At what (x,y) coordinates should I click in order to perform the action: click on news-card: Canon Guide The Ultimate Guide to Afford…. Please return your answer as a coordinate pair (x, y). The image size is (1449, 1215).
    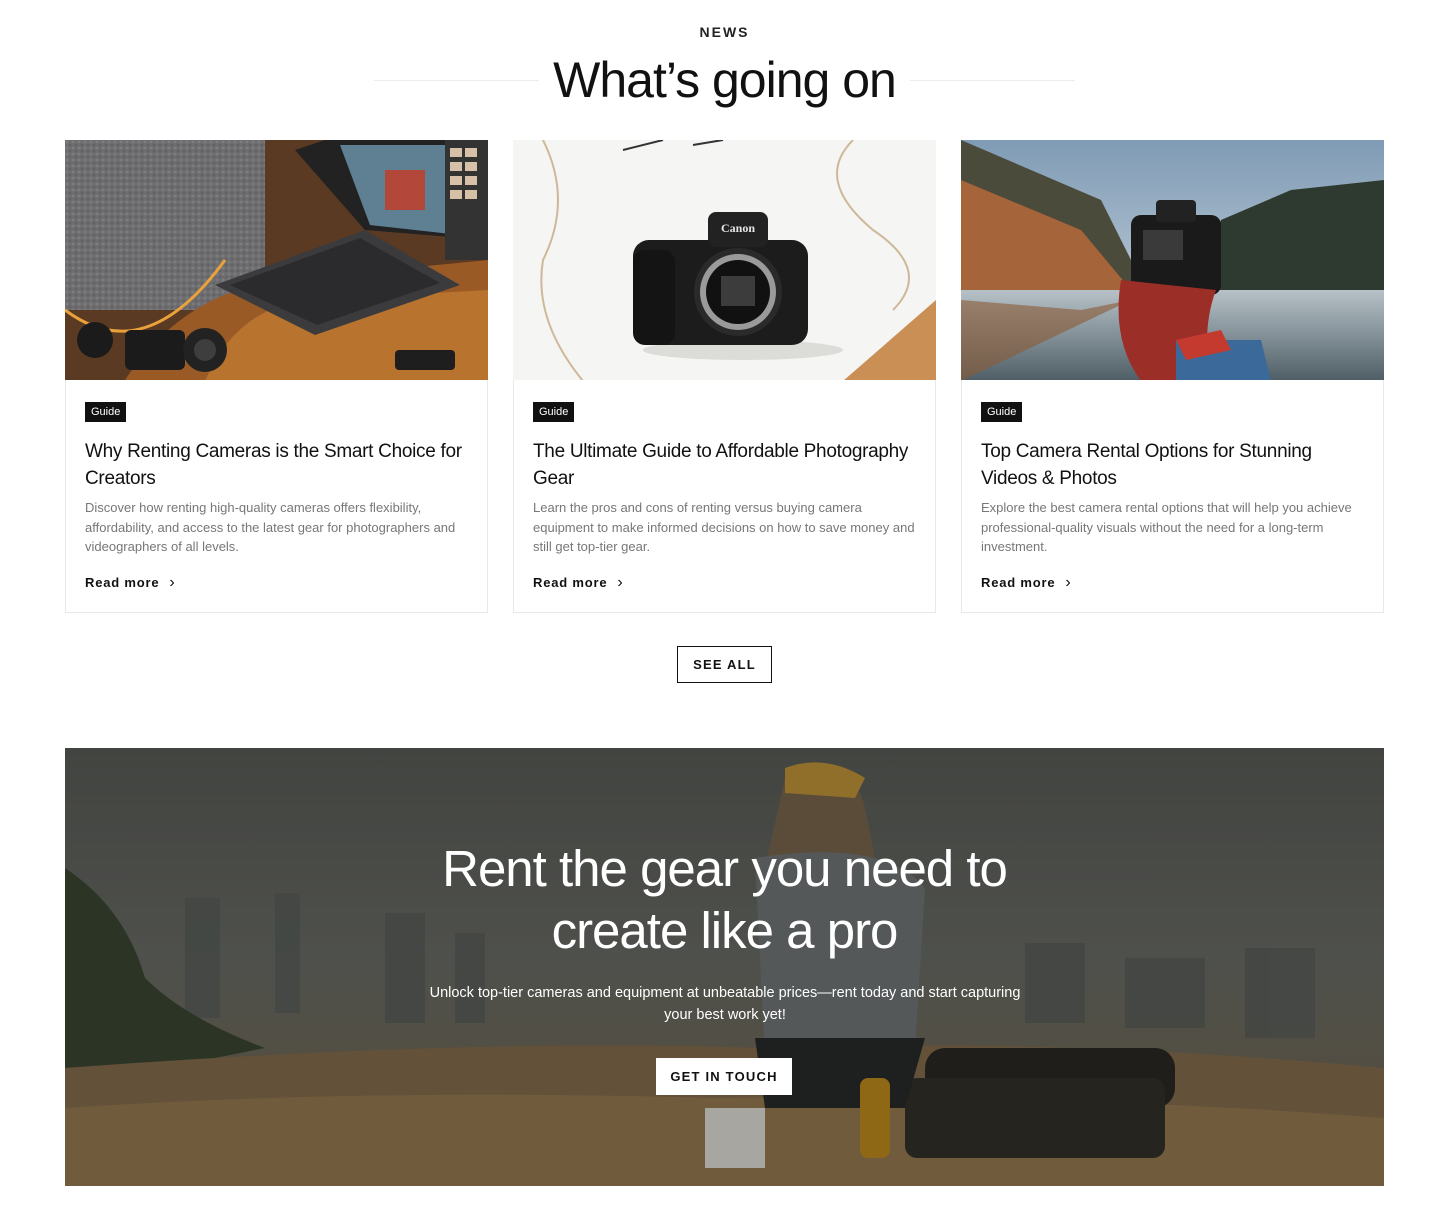
    Looking at the image, I should click on (724, 376).